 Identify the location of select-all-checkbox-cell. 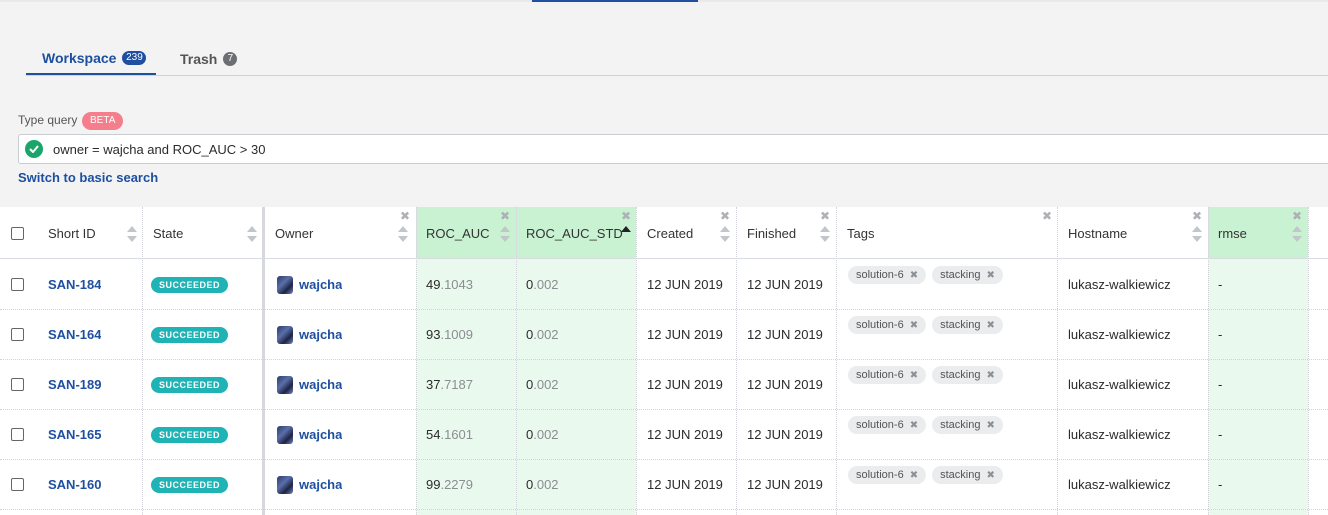
(17, 233).